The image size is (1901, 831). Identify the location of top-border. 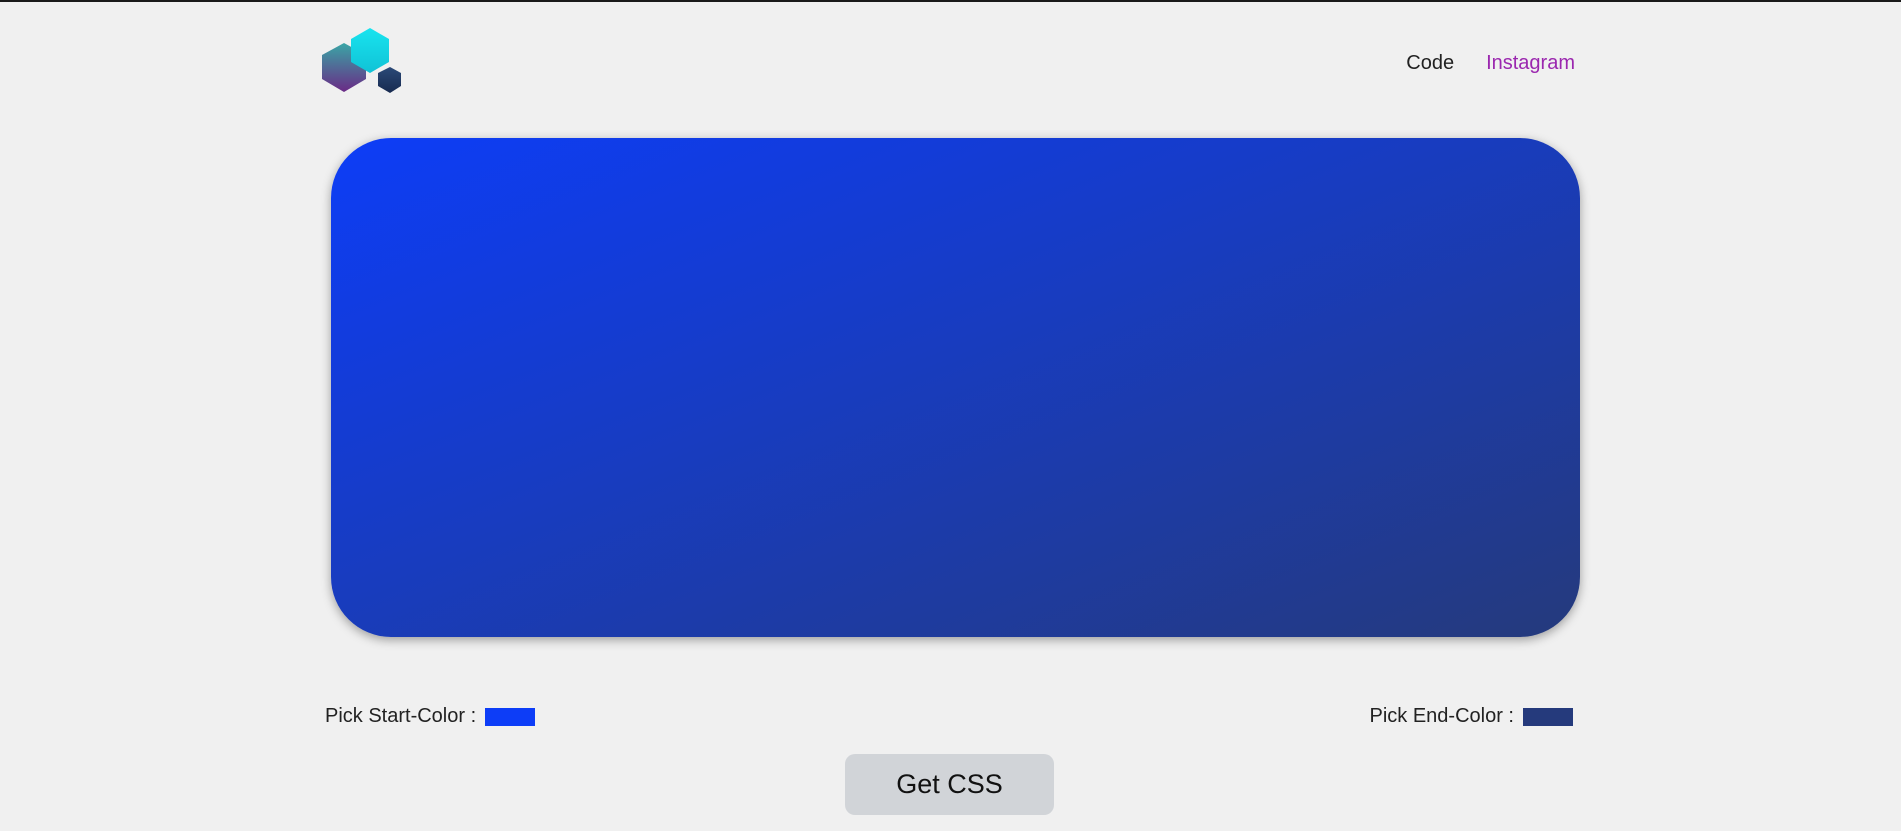
(950, 1).